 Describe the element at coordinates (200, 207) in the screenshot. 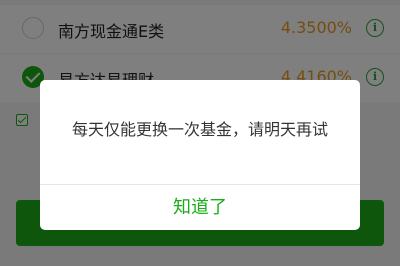

I see `dialog-ok-button: 知道了` at that location.